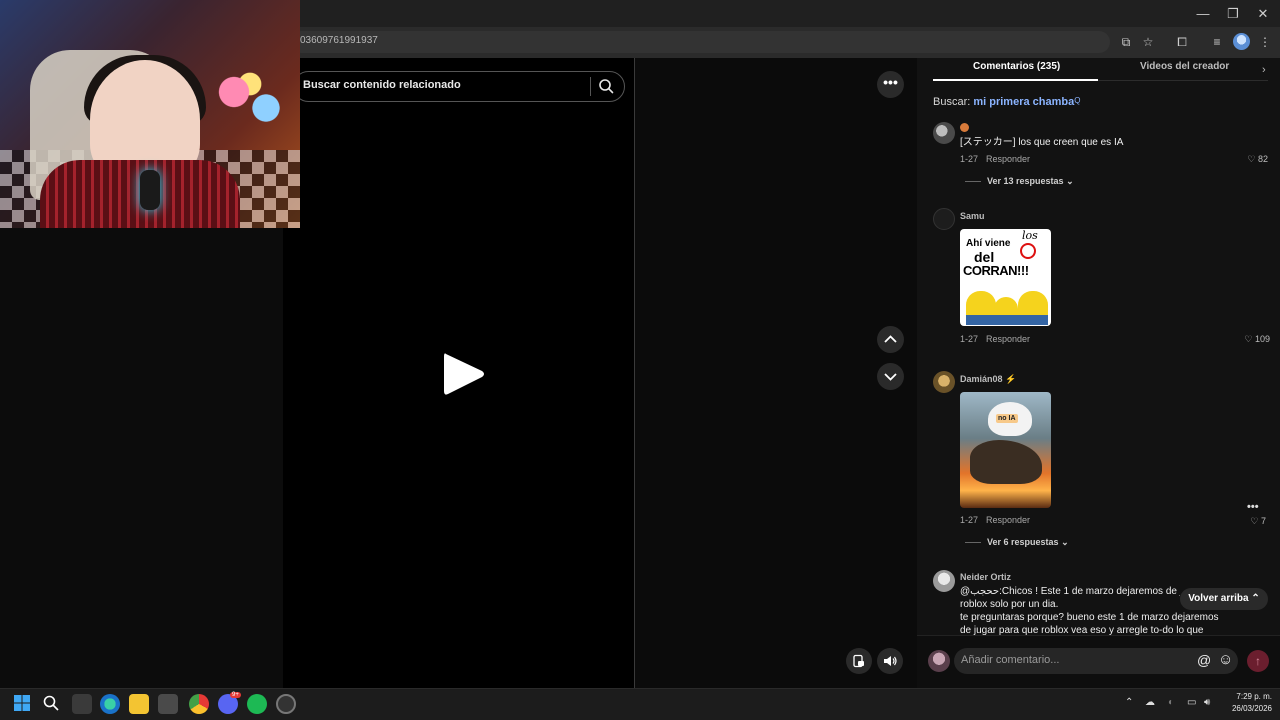 Image resolution: width=1280 pixels, height=720 pixels. What do you see at coordinates (1250, 159) in the screenshot?
I see `like-button: ♡ 82` at bounding box center [1250, 159].